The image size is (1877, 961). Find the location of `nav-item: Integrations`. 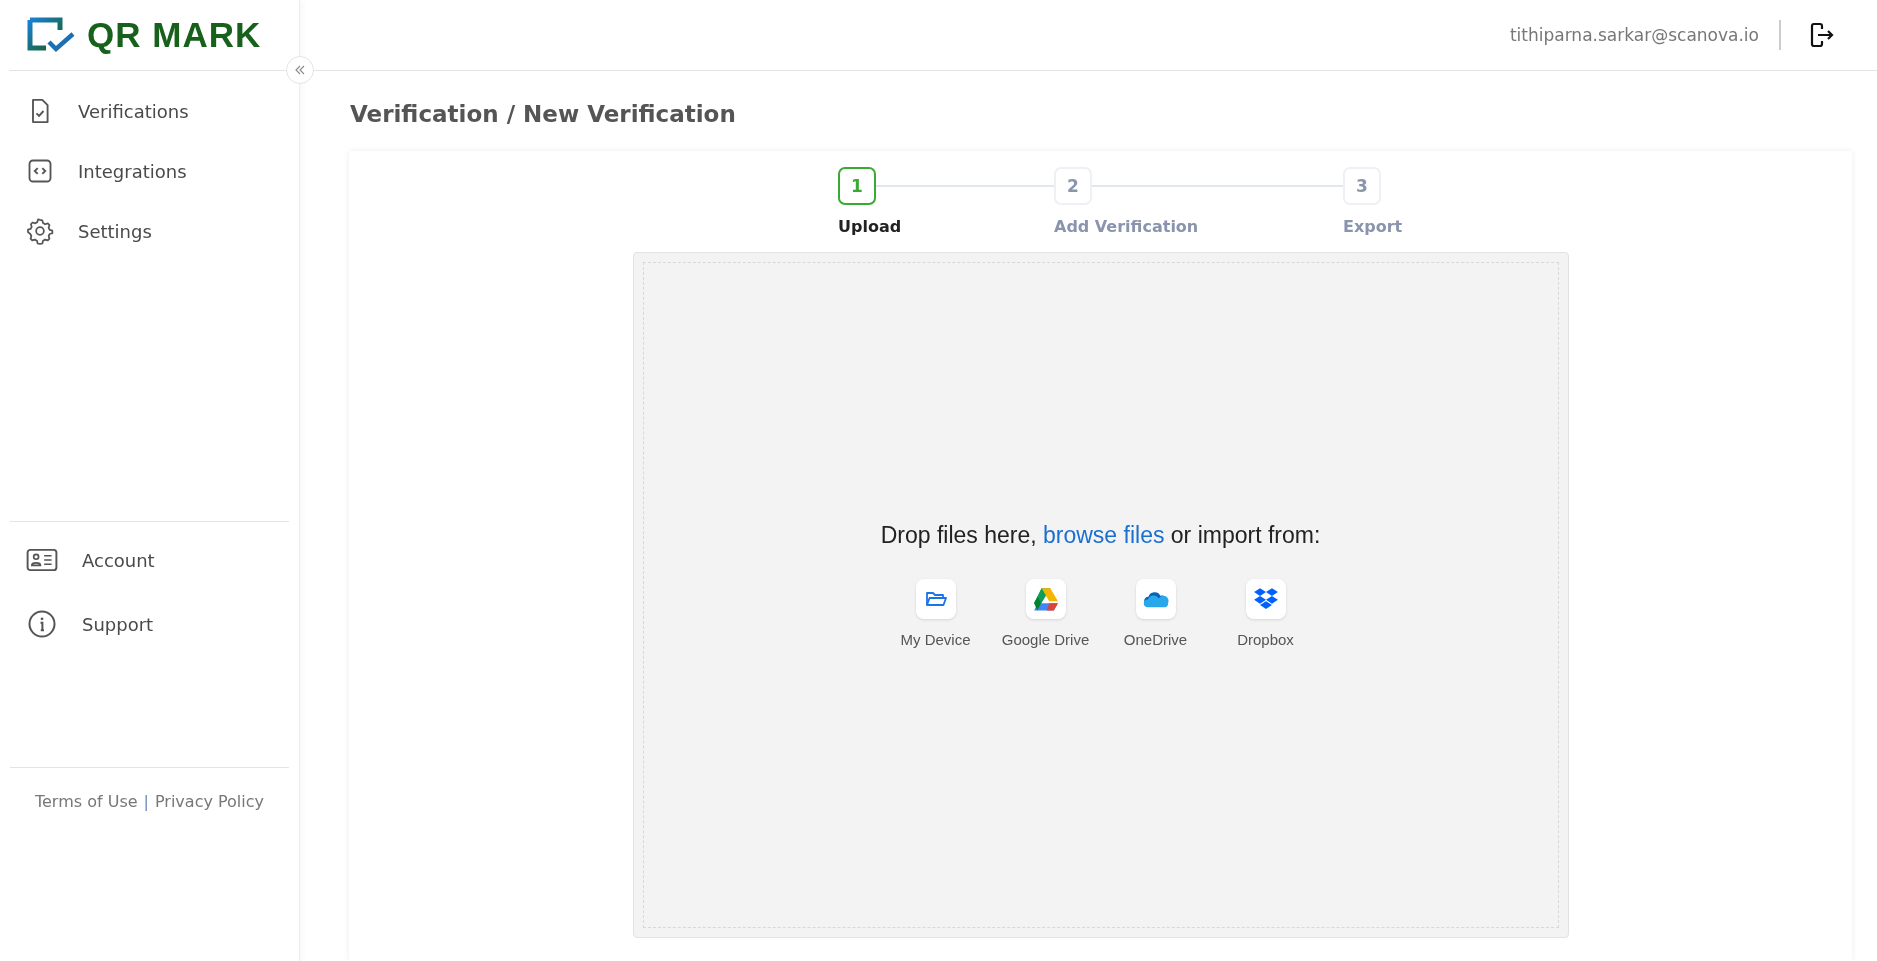

nav-item: Integrations is located at coordinates (162, 171).